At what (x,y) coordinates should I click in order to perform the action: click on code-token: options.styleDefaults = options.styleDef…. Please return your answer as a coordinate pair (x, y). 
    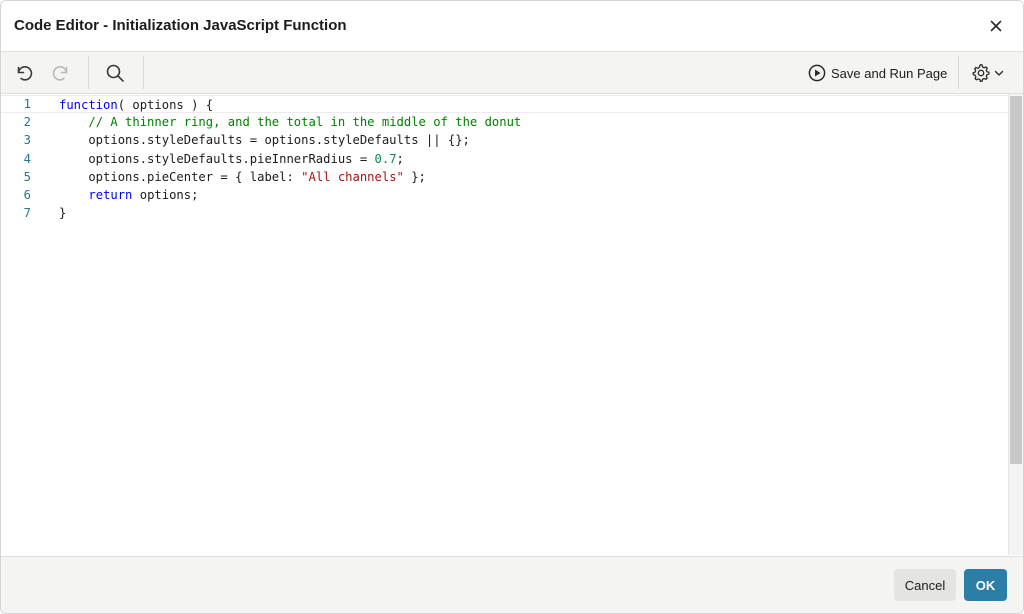
    Looking at the image, I should click on (264, 140).